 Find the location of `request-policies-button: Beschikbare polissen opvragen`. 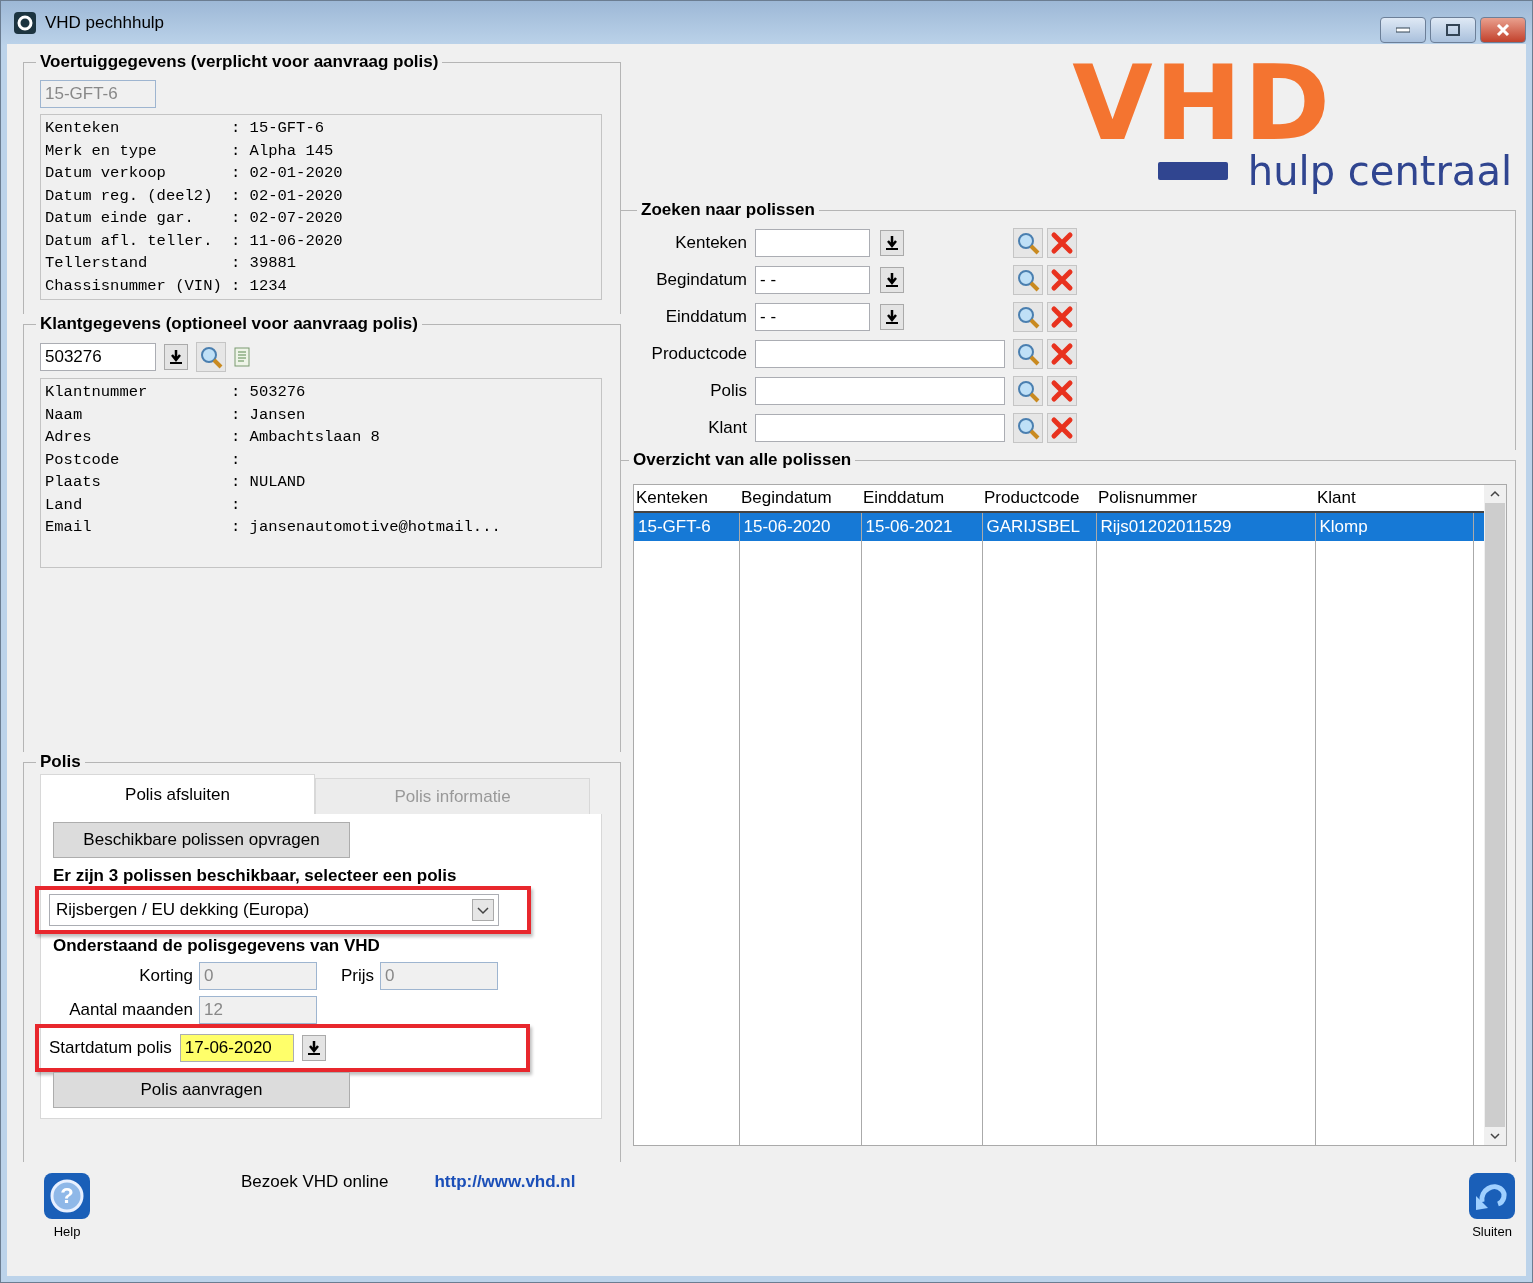

request-policies-button: Beschikbare polissen opvragen is located at coordinates (201, 840).